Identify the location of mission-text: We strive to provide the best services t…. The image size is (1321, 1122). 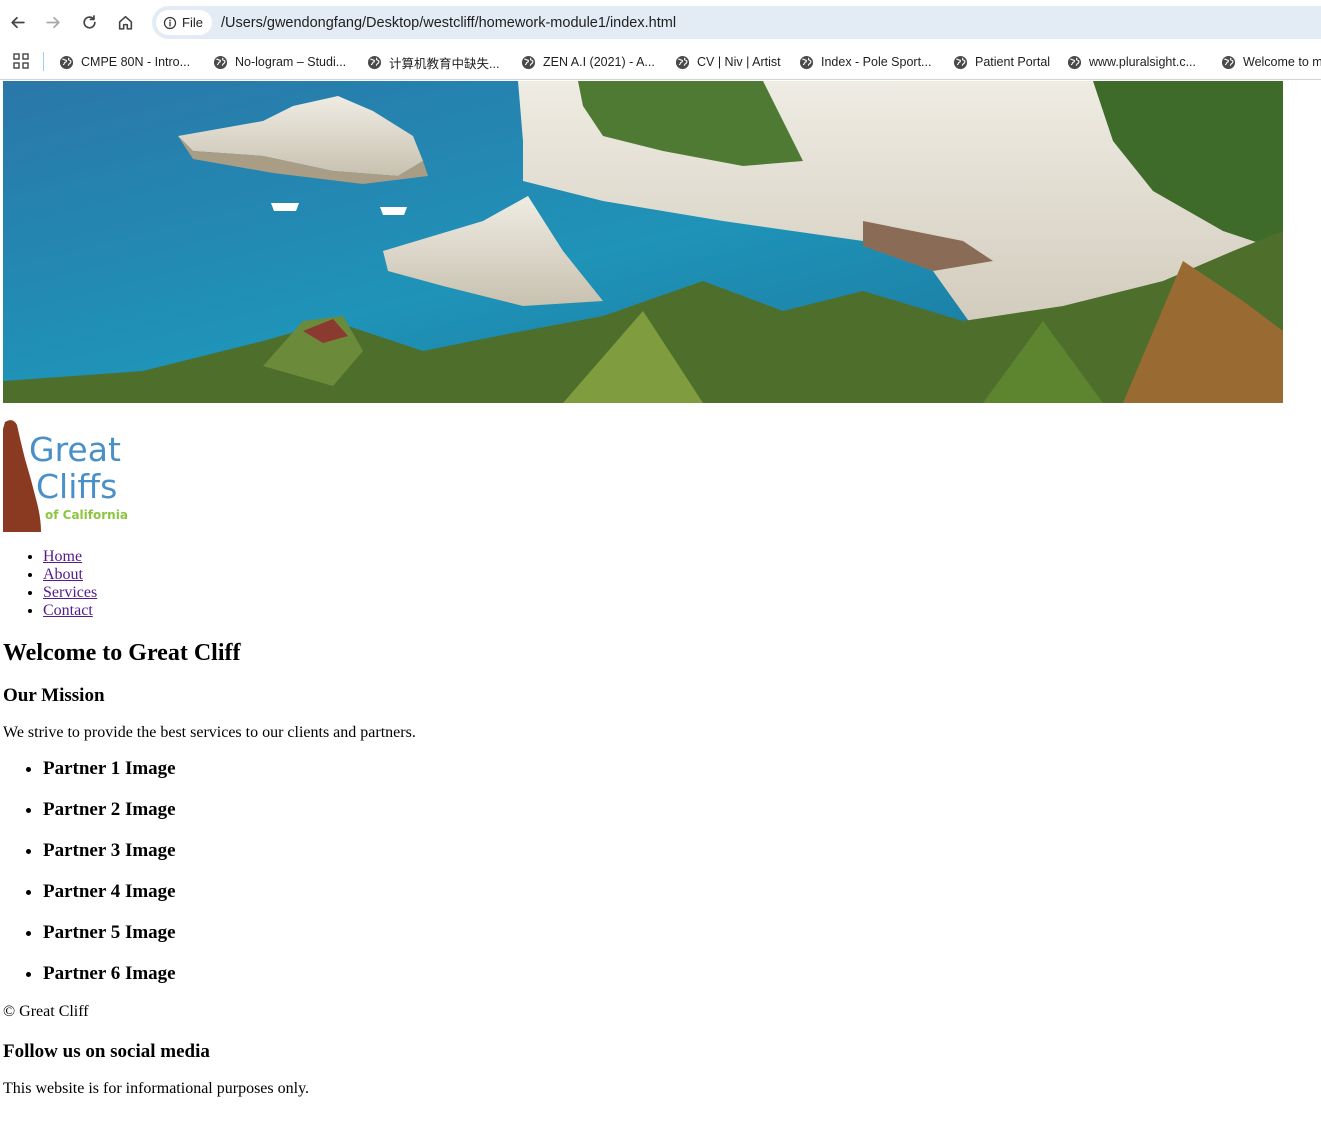
(209, 732).